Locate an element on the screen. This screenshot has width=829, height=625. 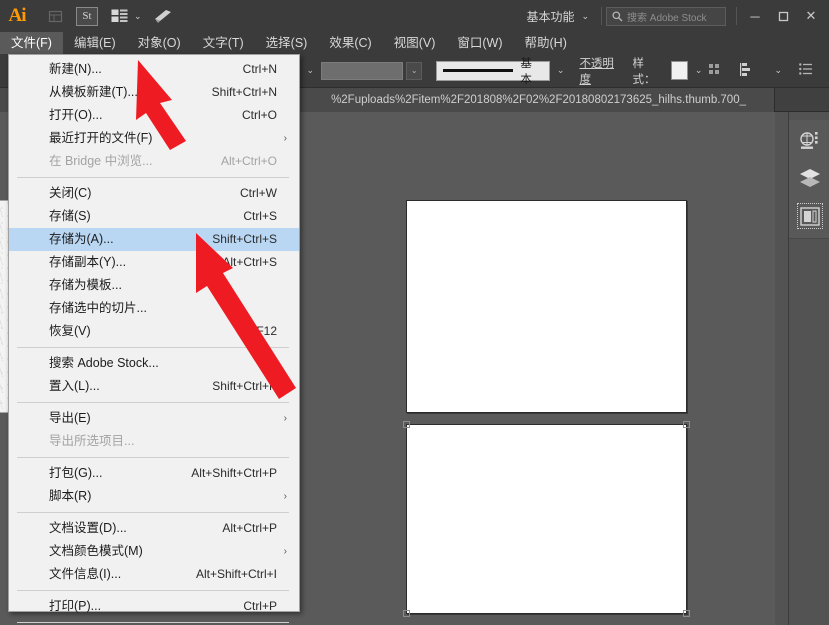
menu-item-export: 导出(E) › is located at coordinates (154, 418).